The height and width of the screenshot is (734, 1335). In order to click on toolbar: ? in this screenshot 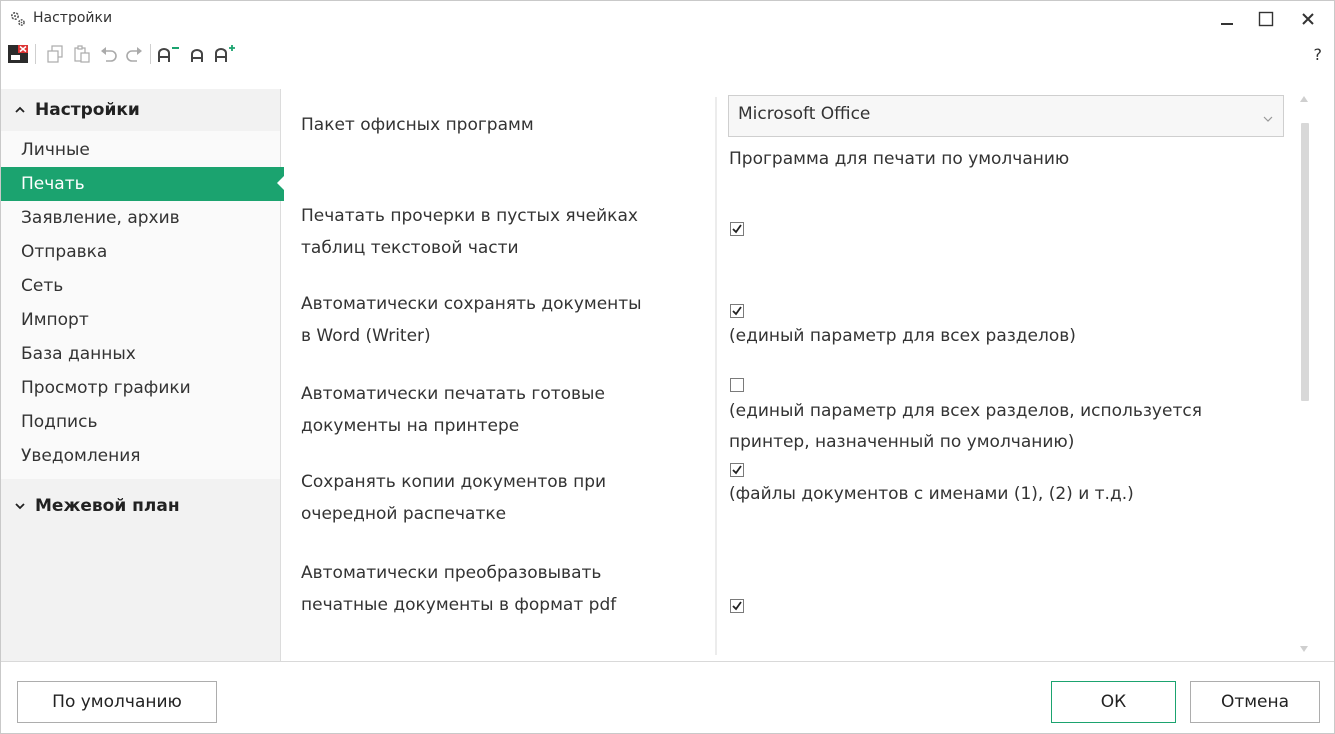, I will do `click(667, 54)`.